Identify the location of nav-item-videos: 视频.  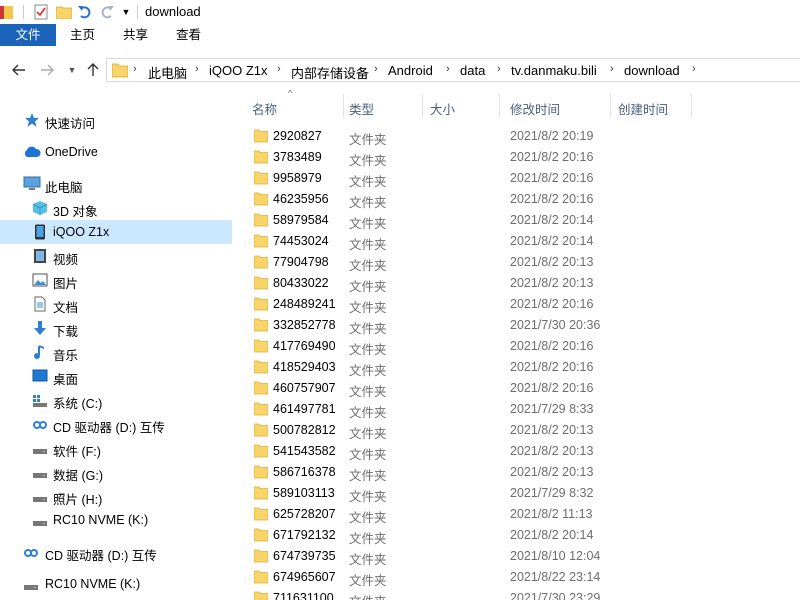
(116, 256).